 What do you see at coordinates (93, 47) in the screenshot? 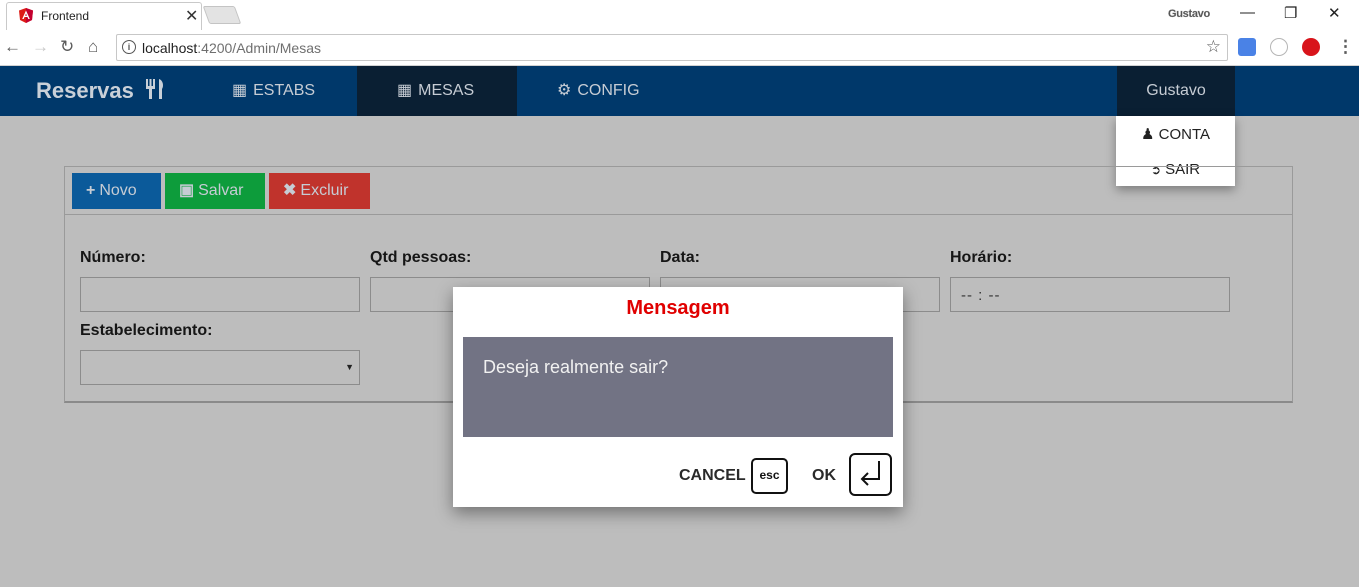
I see `home-icon: ⌂` at bounding box center [93, 47].